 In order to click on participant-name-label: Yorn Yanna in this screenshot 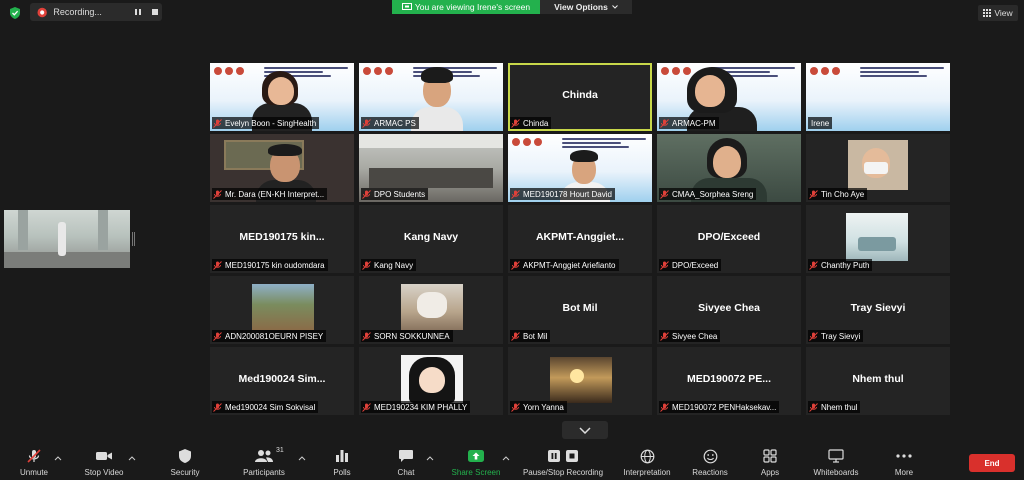, I will do `click(538, 407)`.